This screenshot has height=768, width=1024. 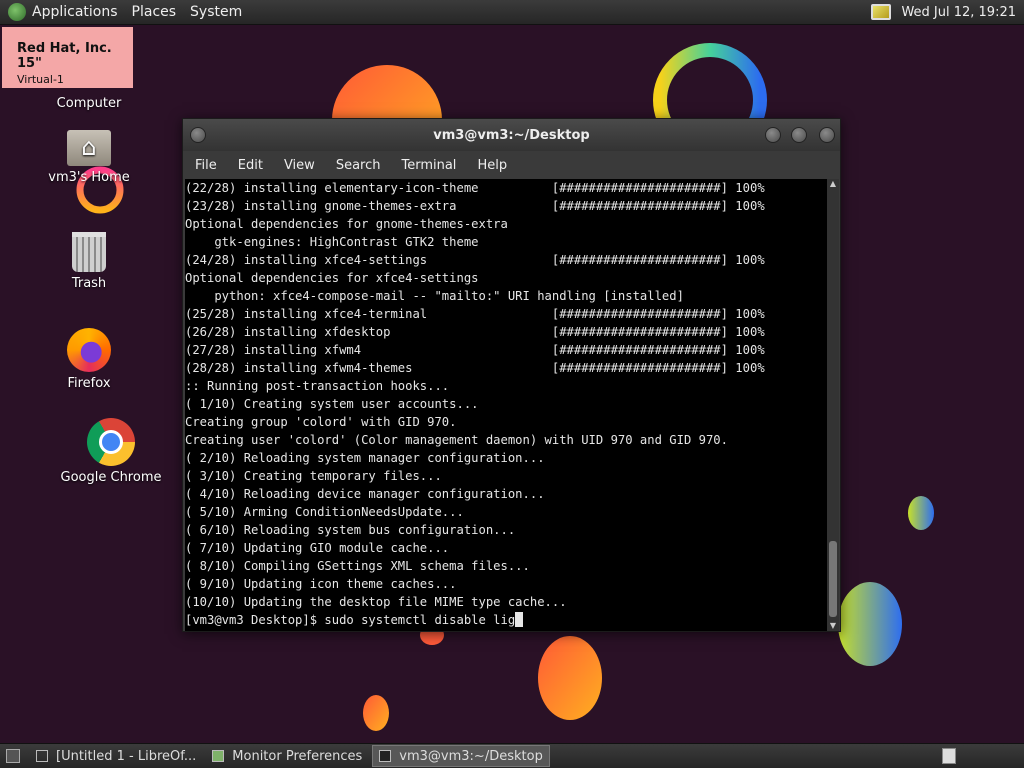 I want to click on terminal-line: Creating group 'colord' with GID 970., so click(x=321, y=422).